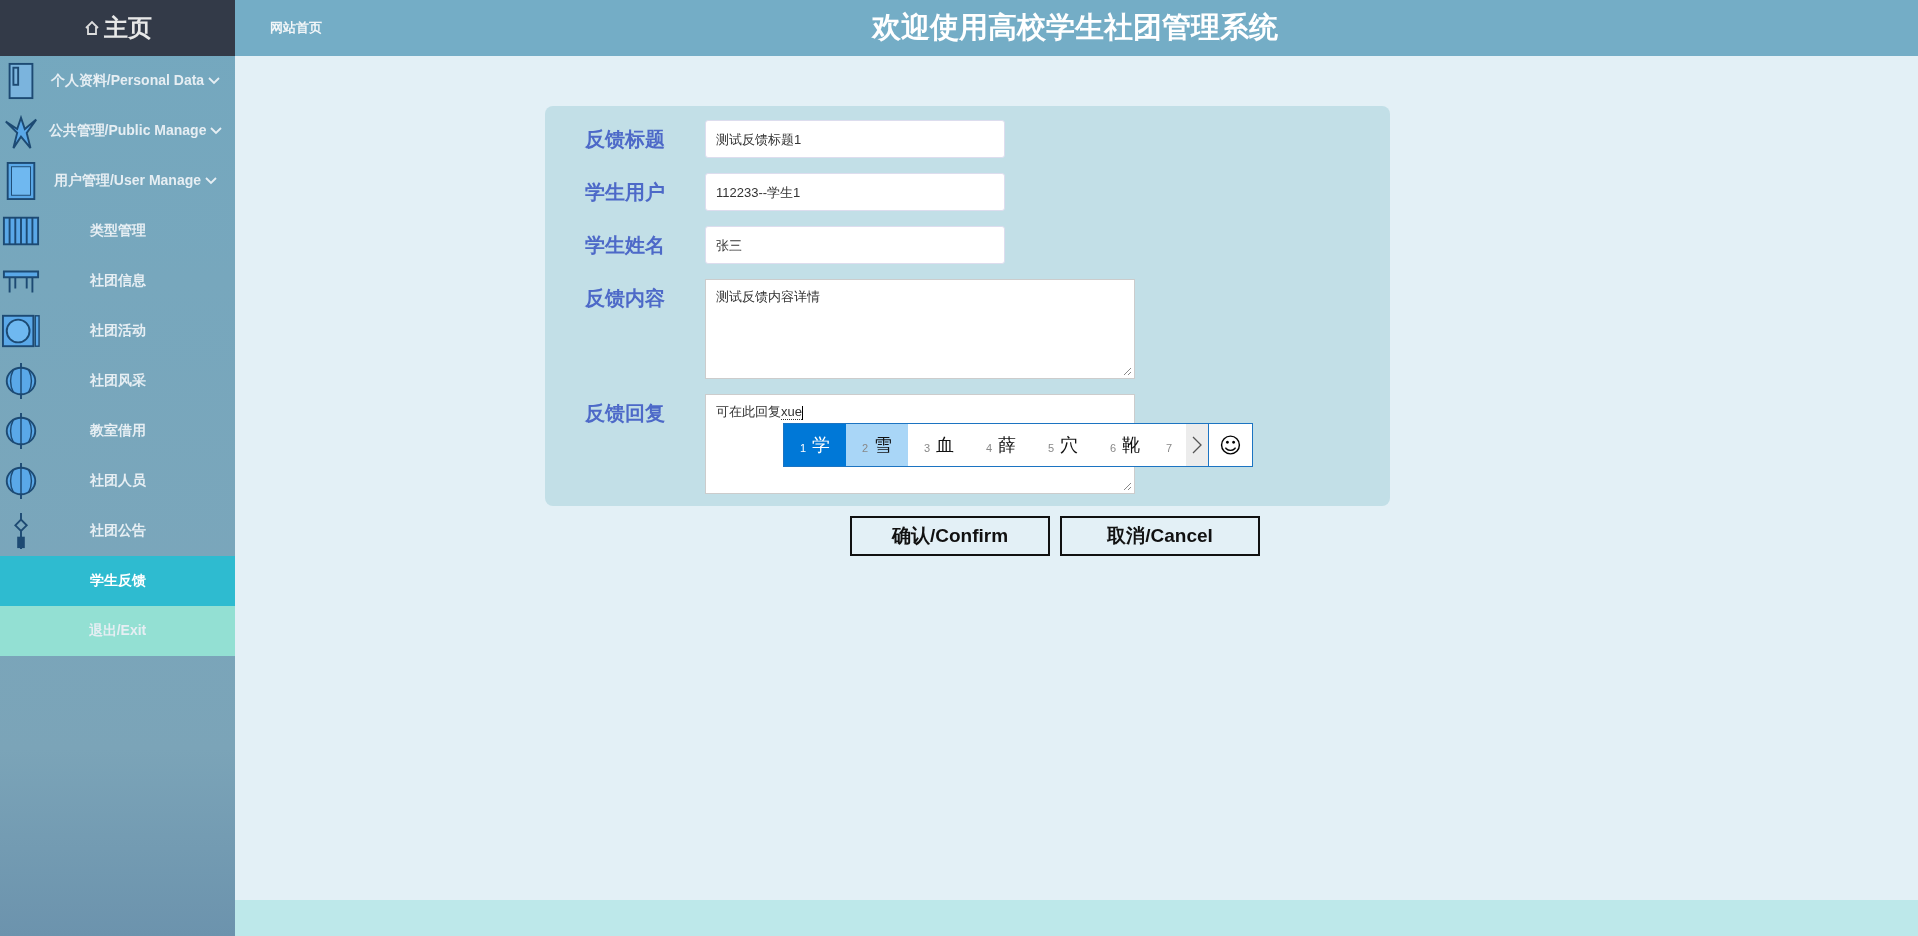 The height and width of the screenshot is (936, 1918). What do you see at coordinates (625, 245) in the screenshot?
I see `field-label: 学生姓名` at bounding box center [625, 245].